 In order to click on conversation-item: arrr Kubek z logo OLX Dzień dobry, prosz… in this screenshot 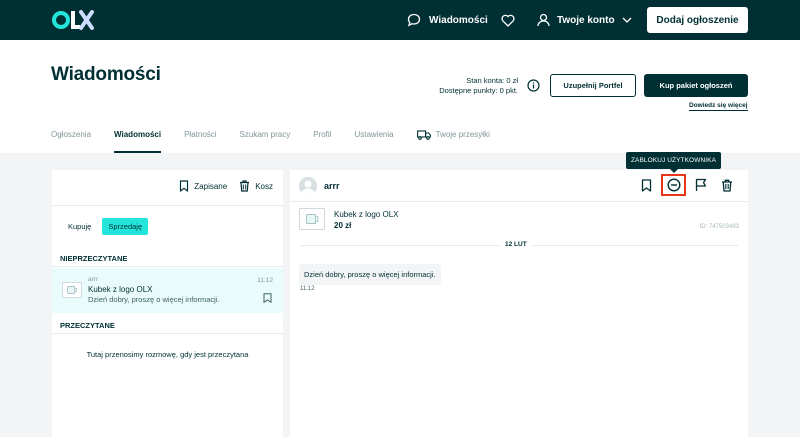, I will do `click(167, 290)`.